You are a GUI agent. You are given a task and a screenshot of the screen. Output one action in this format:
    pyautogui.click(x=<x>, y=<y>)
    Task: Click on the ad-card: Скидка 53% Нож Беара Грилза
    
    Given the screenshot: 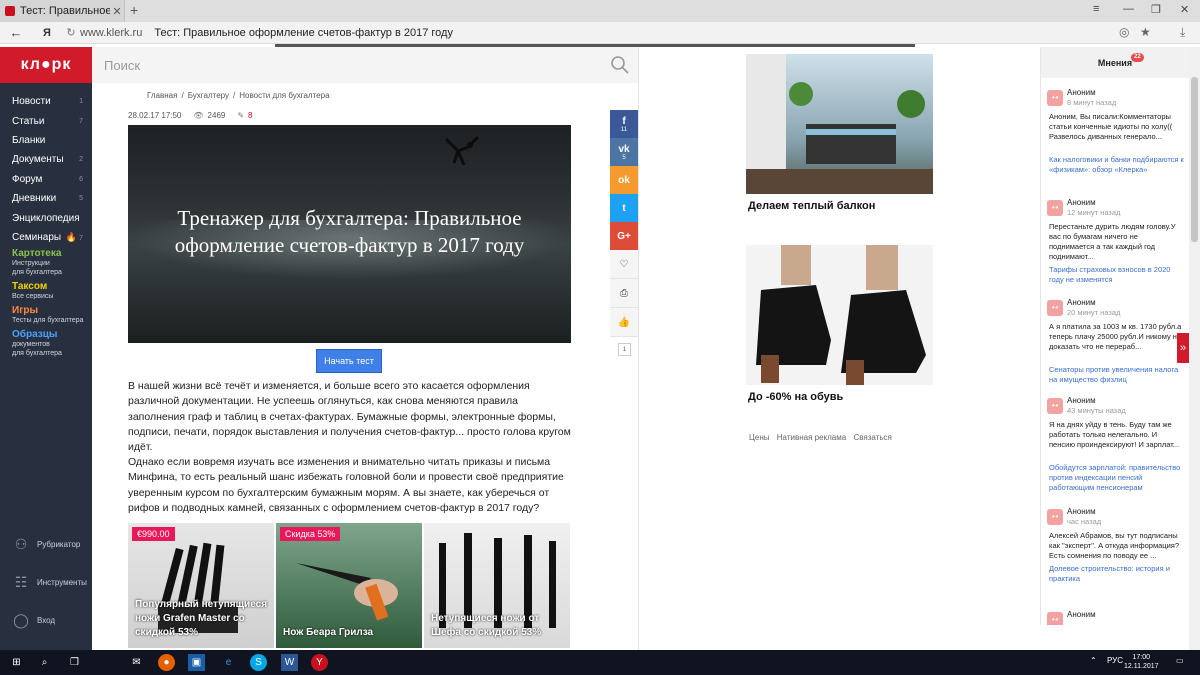 What is the action you would take?
    pyautogui.click(x=349, y=585)
    